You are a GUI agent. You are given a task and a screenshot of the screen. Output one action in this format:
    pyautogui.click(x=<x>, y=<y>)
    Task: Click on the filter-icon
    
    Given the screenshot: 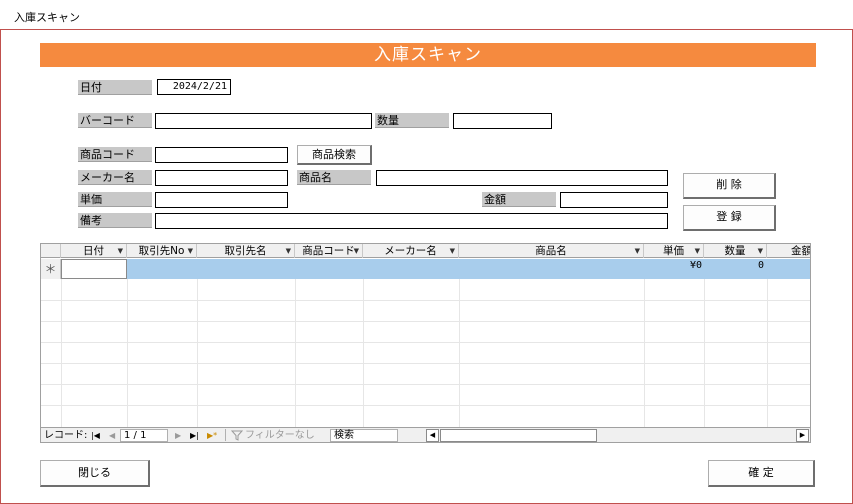 What is the action you would take?
    pyautogui.click(x=237, y=435)
    